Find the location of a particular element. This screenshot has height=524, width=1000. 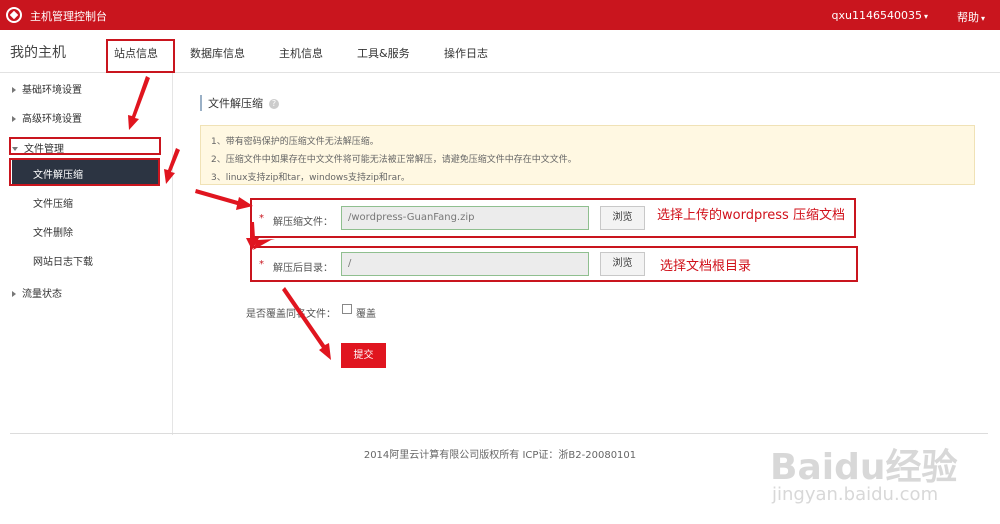

notice-line: 3、linux支持zip和tar，windows支持zip和rar。 is located at coordinates (310, 178).